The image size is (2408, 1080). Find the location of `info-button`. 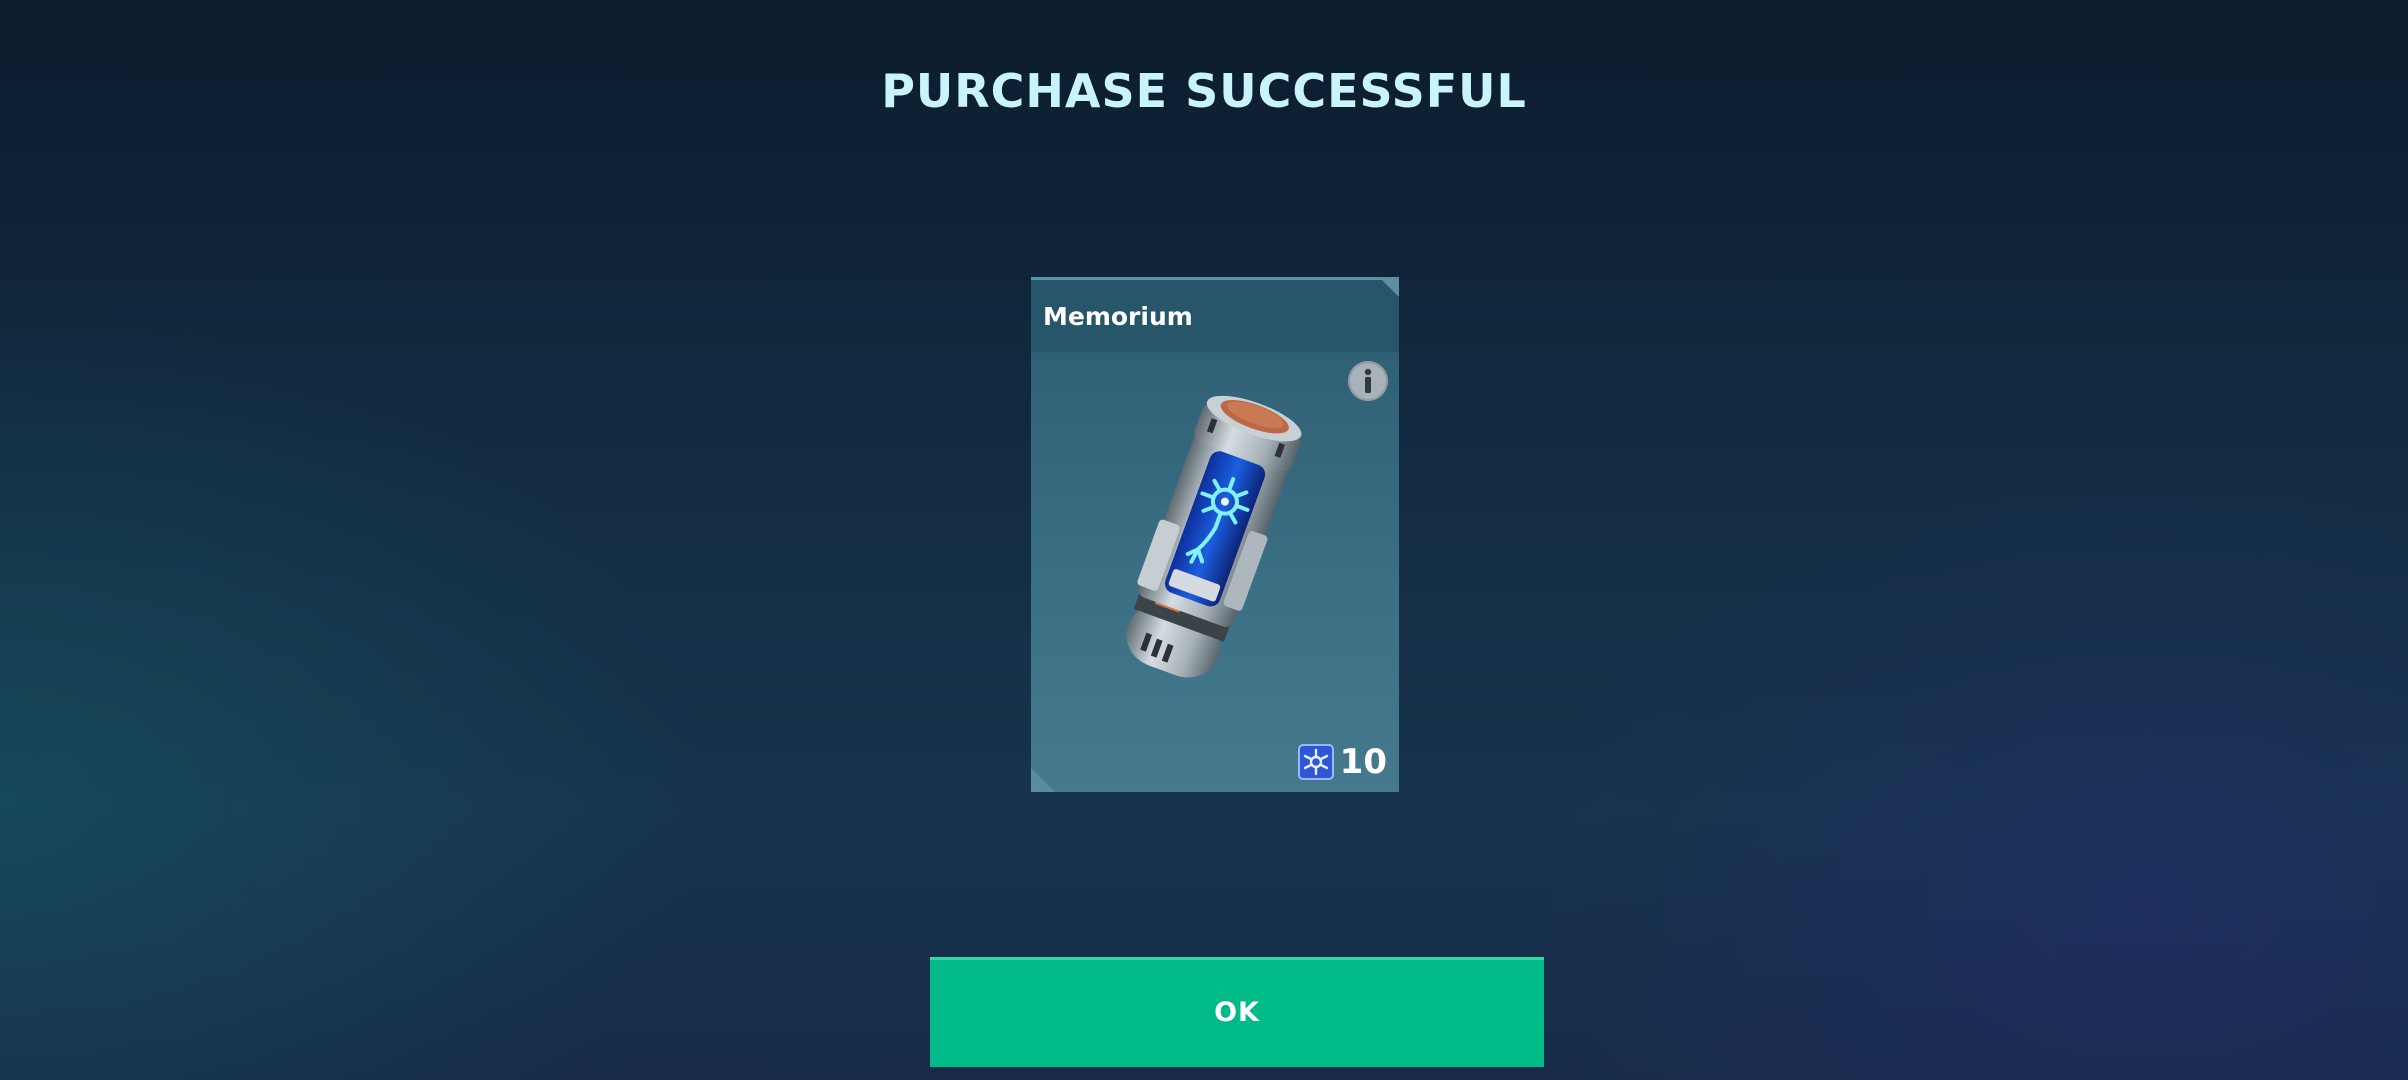

info-button is located at coordinates (1368, 381).